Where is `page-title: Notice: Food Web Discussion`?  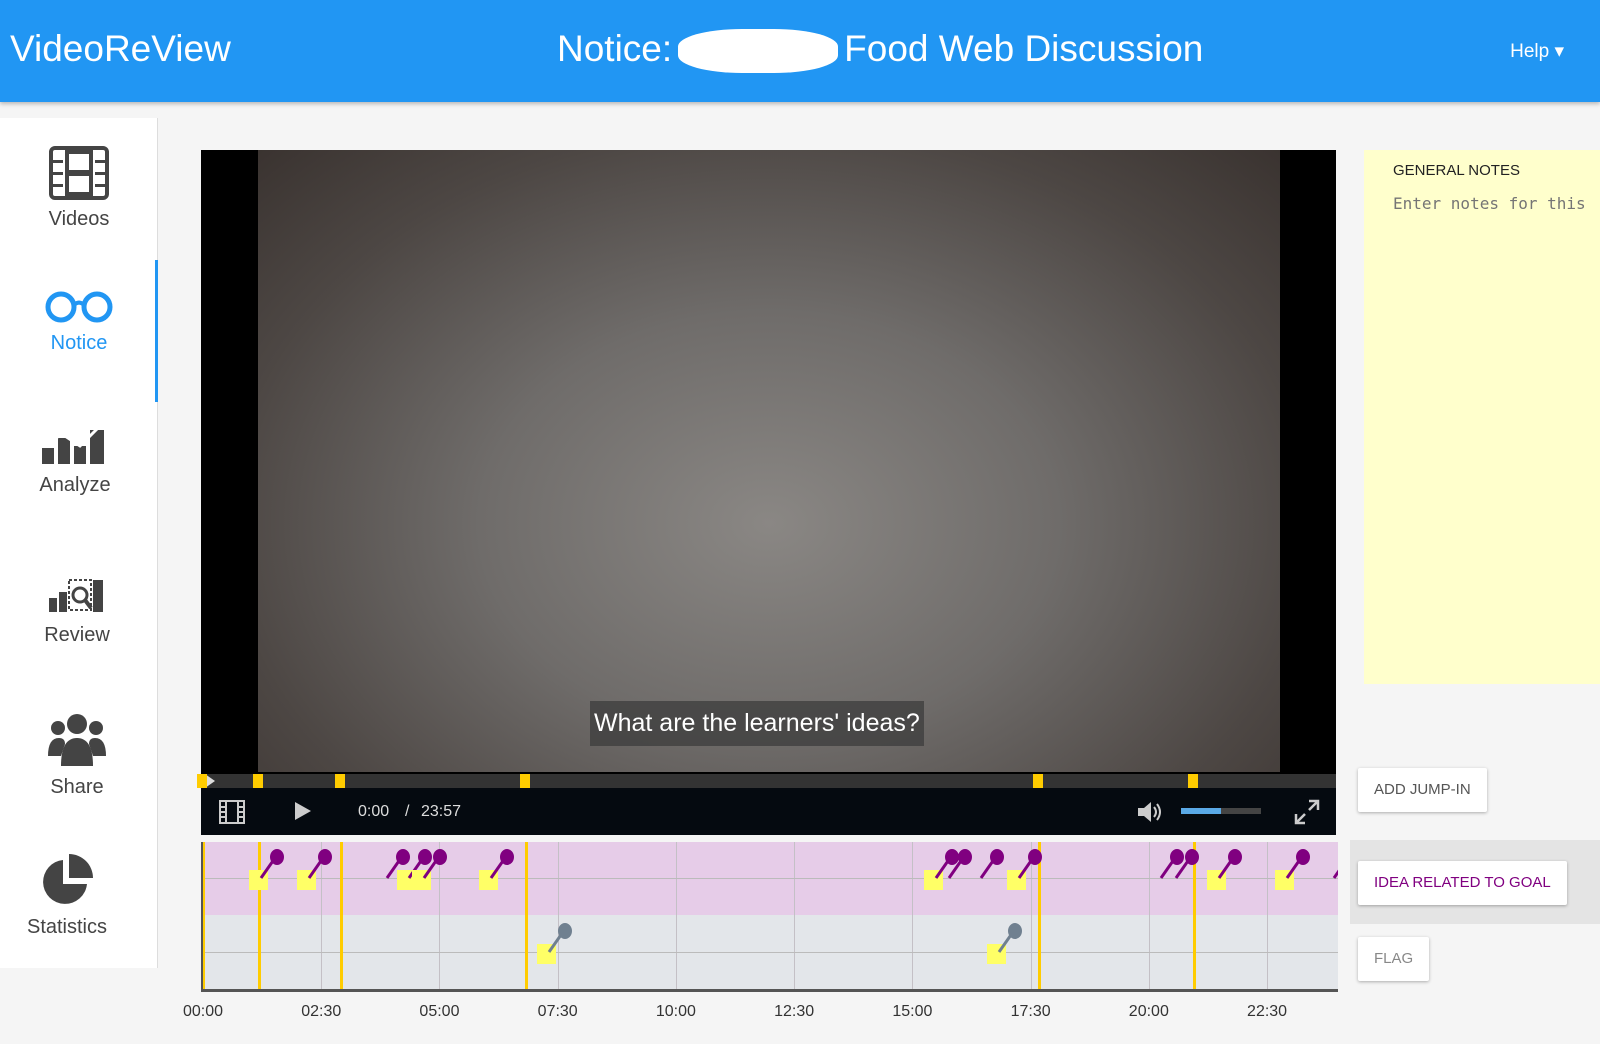 page-title: Notice: Food Web Discussion is located at coordinates (880, 51).